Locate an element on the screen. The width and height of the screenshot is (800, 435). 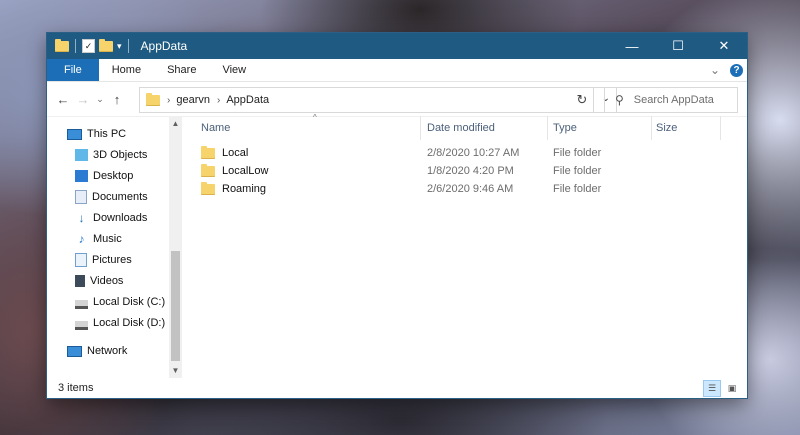
file-date: 2/8/2020 10:27 AM is located at coordinates (473, 153).